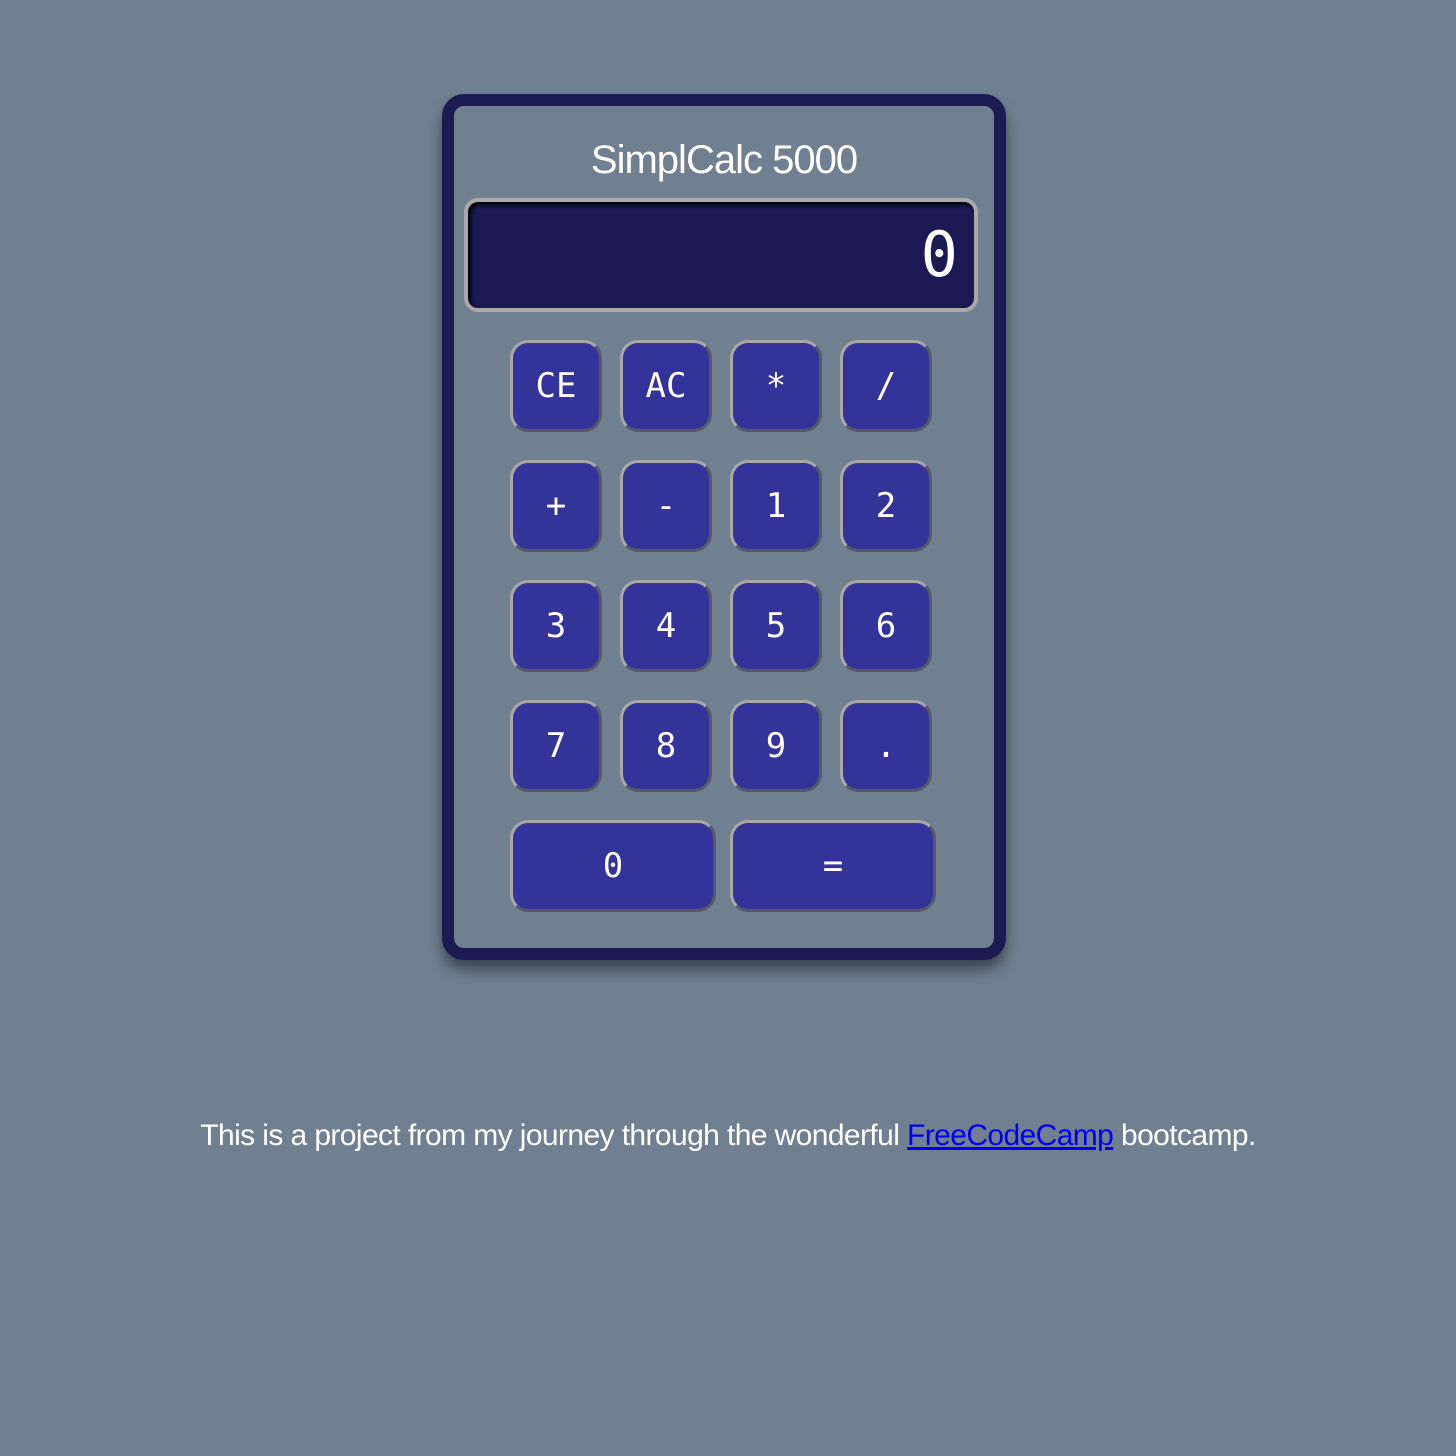  Describe the element at coordinates (666, 386) in the screenshot. I see `all-clear-button: AC` at that location.